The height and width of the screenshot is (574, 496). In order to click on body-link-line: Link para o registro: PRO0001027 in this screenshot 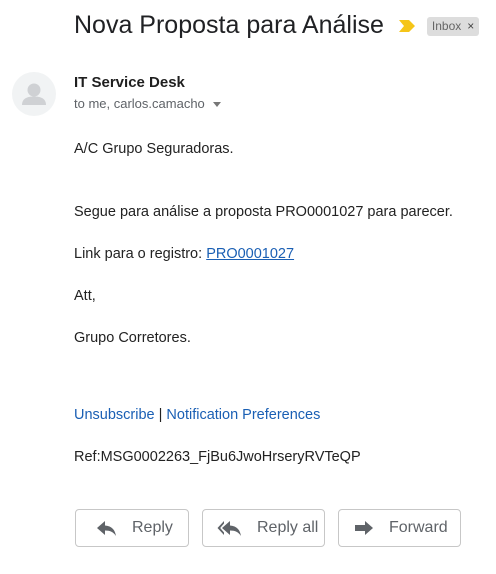, I will do `click(184, 254)`.